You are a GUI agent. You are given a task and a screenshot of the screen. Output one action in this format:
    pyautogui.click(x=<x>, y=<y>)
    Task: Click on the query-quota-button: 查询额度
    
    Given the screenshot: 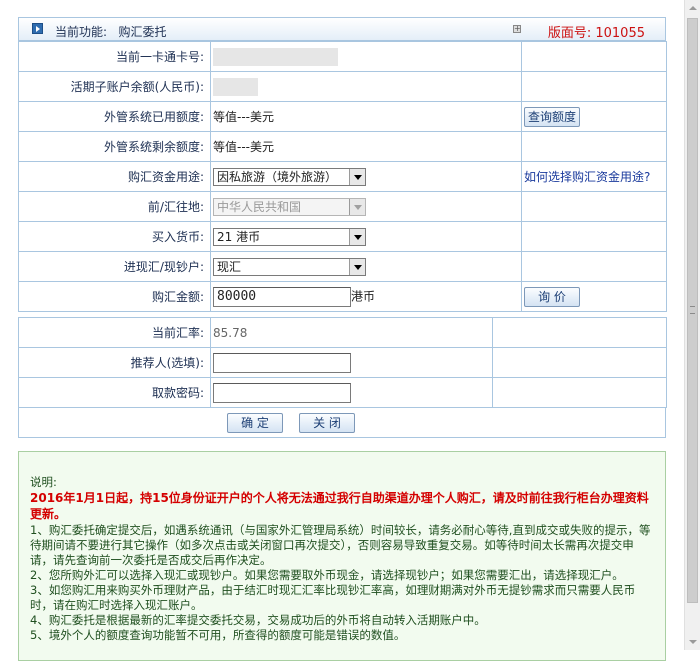 What is the action you would take?
    pyautogui.click(x=552, y=116)
    